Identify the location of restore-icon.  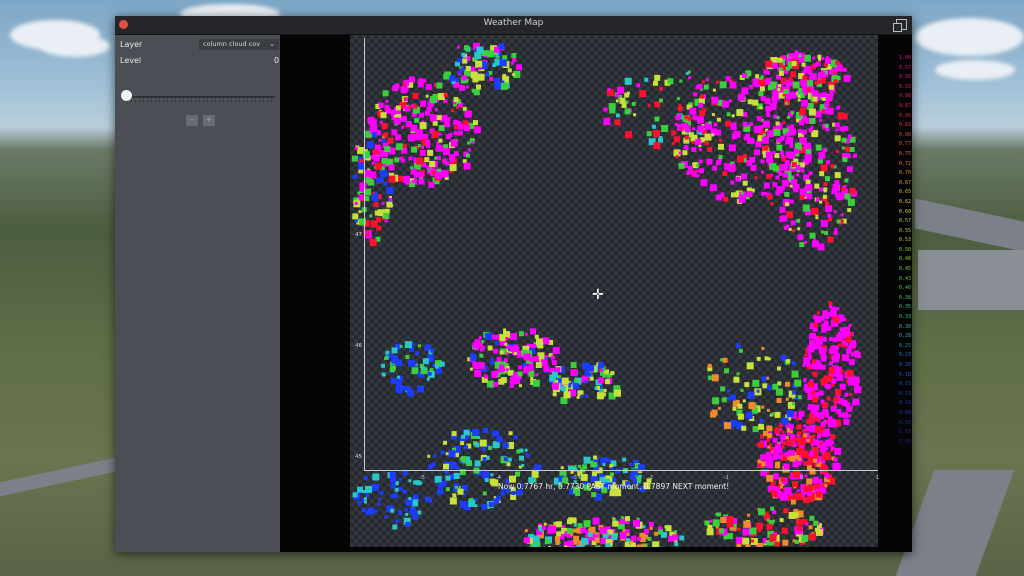
(900, 25).